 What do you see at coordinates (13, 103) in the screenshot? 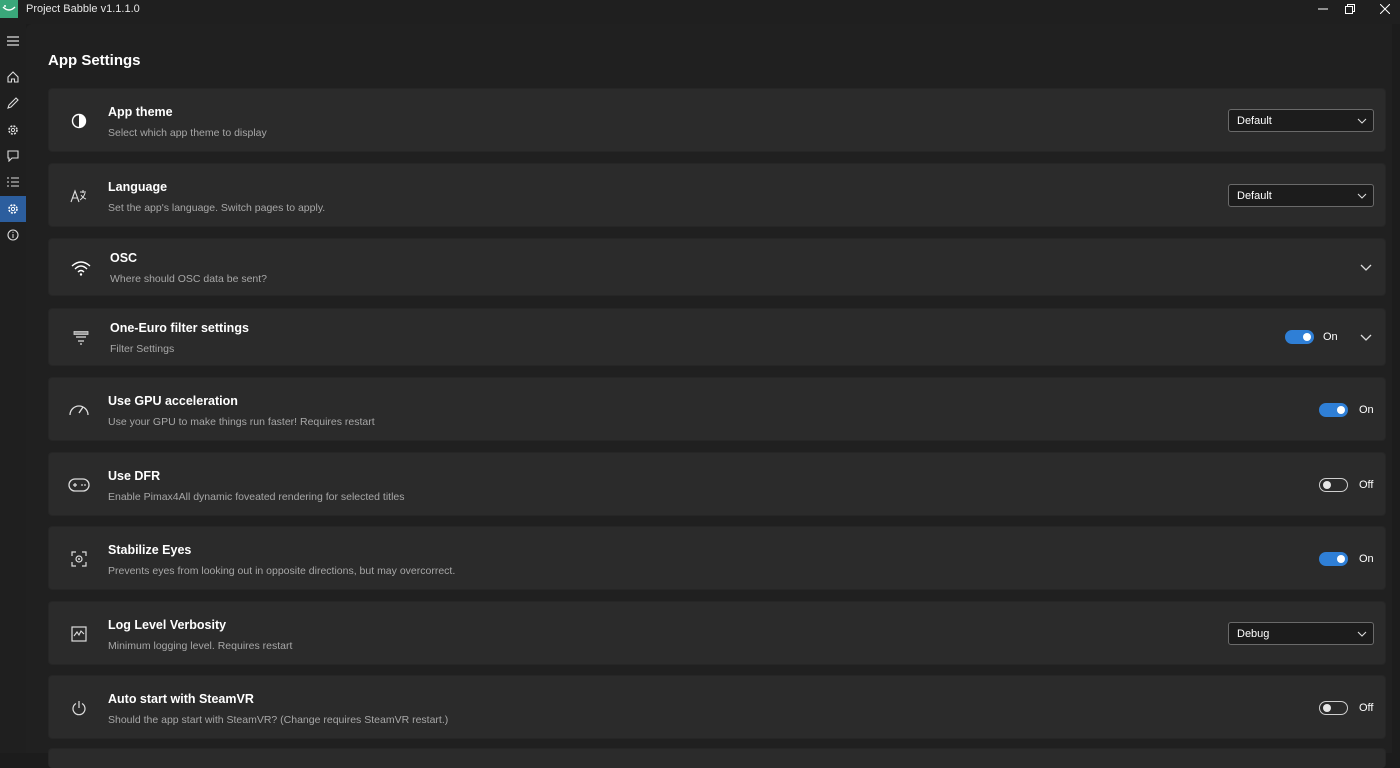
I see `pencil-icon` at bounding box center [13, 103].